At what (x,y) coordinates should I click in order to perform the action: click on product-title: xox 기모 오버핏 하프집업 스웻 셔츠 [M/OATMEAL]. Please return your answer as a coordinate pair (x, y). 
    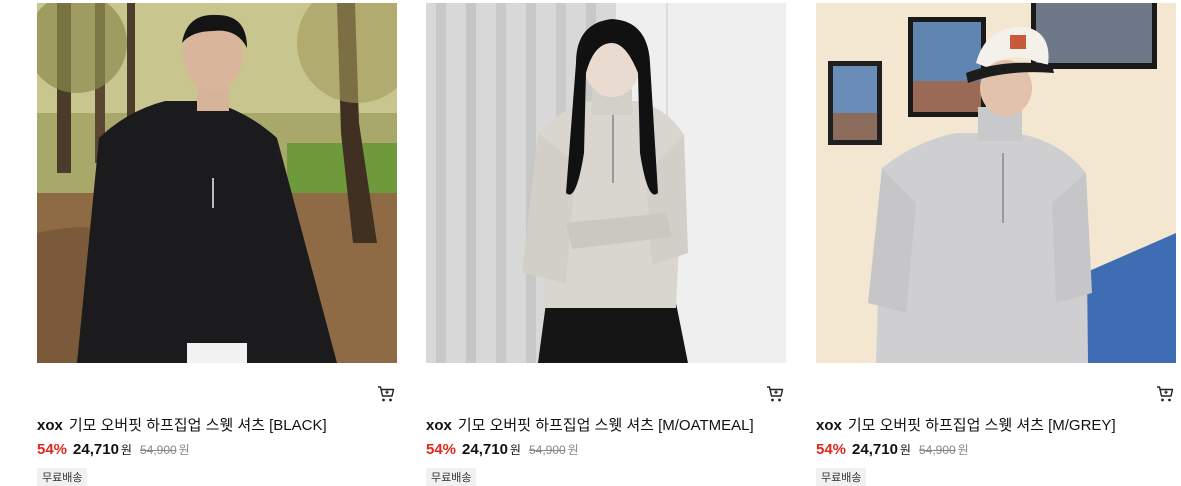
    Looking at the image, I should click on (606, 426).